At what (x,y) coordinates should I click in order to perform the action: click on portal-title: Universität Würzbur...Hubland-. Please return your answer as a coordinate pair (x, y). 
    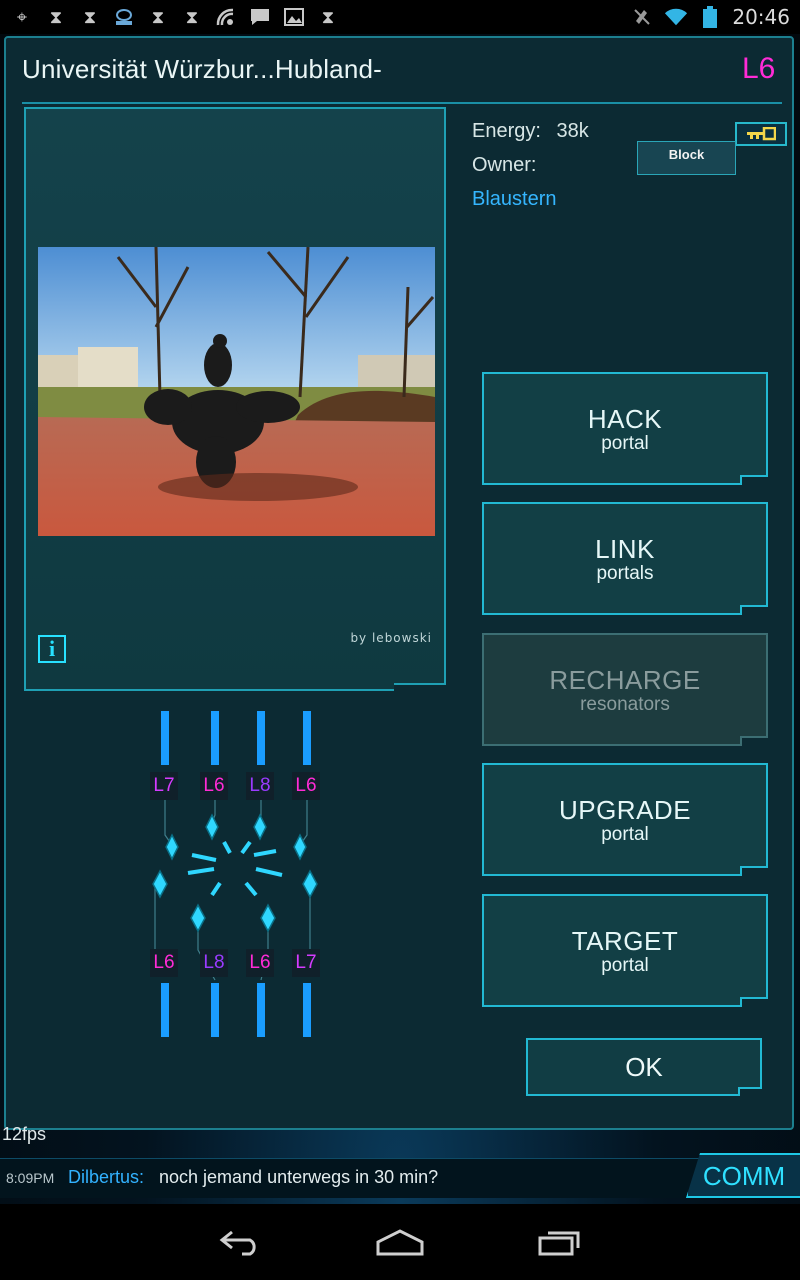
    Looking at the image, I should click on (202, 69).